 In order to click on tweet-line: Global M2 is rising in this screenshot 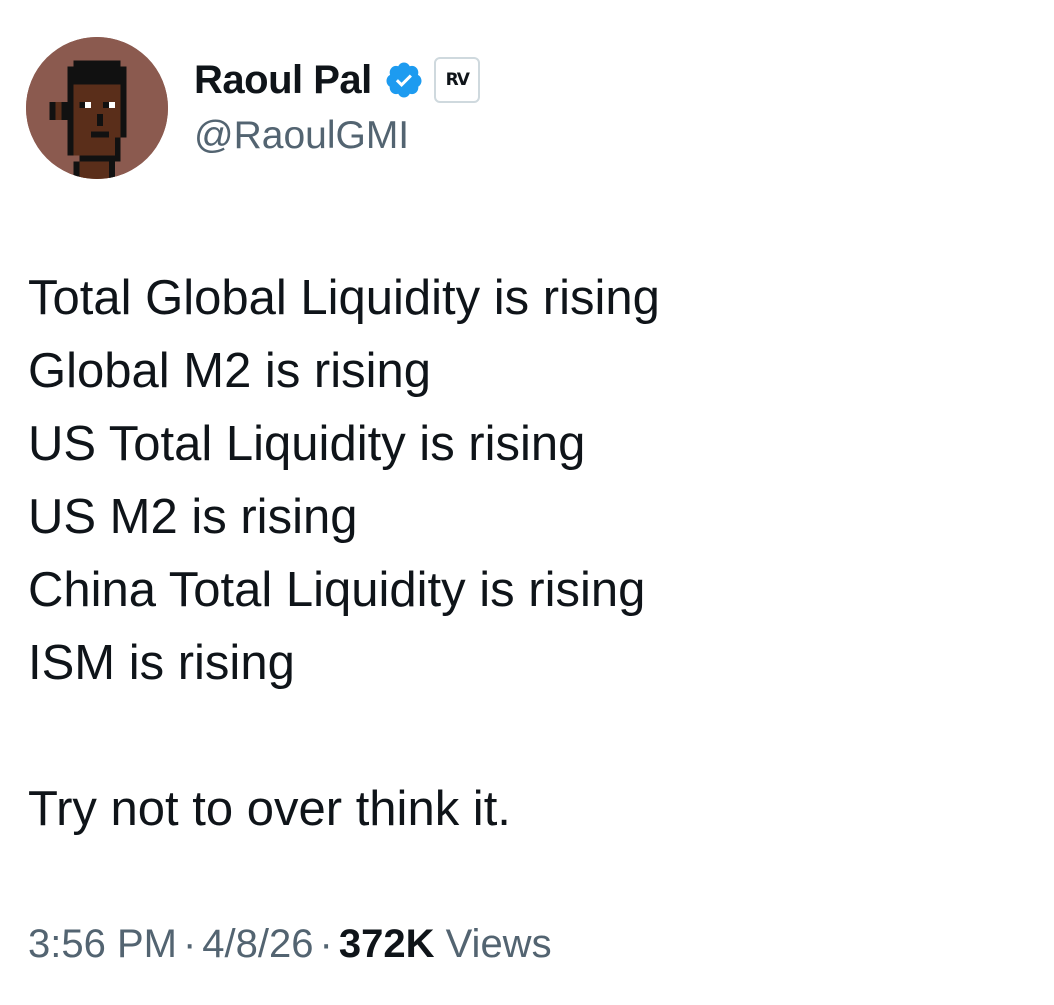, I will do `click(230, 371)`.